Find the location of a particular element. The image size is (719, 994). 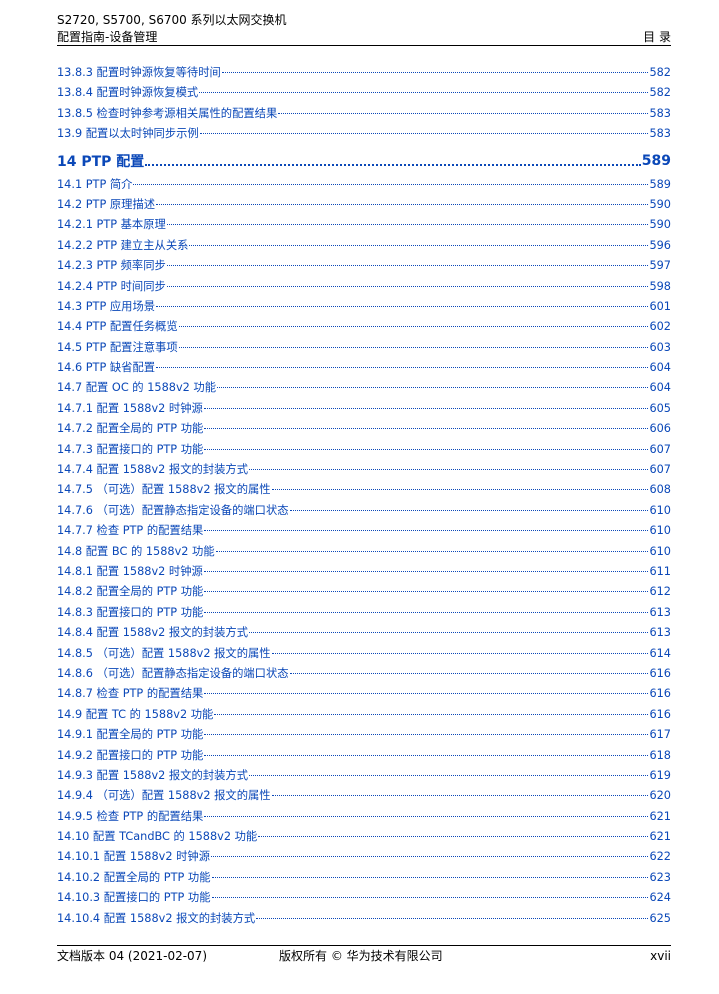

toc-entry: 14.2.2 PTP 建立主从关系 596 is located at coordinates (364, 247).